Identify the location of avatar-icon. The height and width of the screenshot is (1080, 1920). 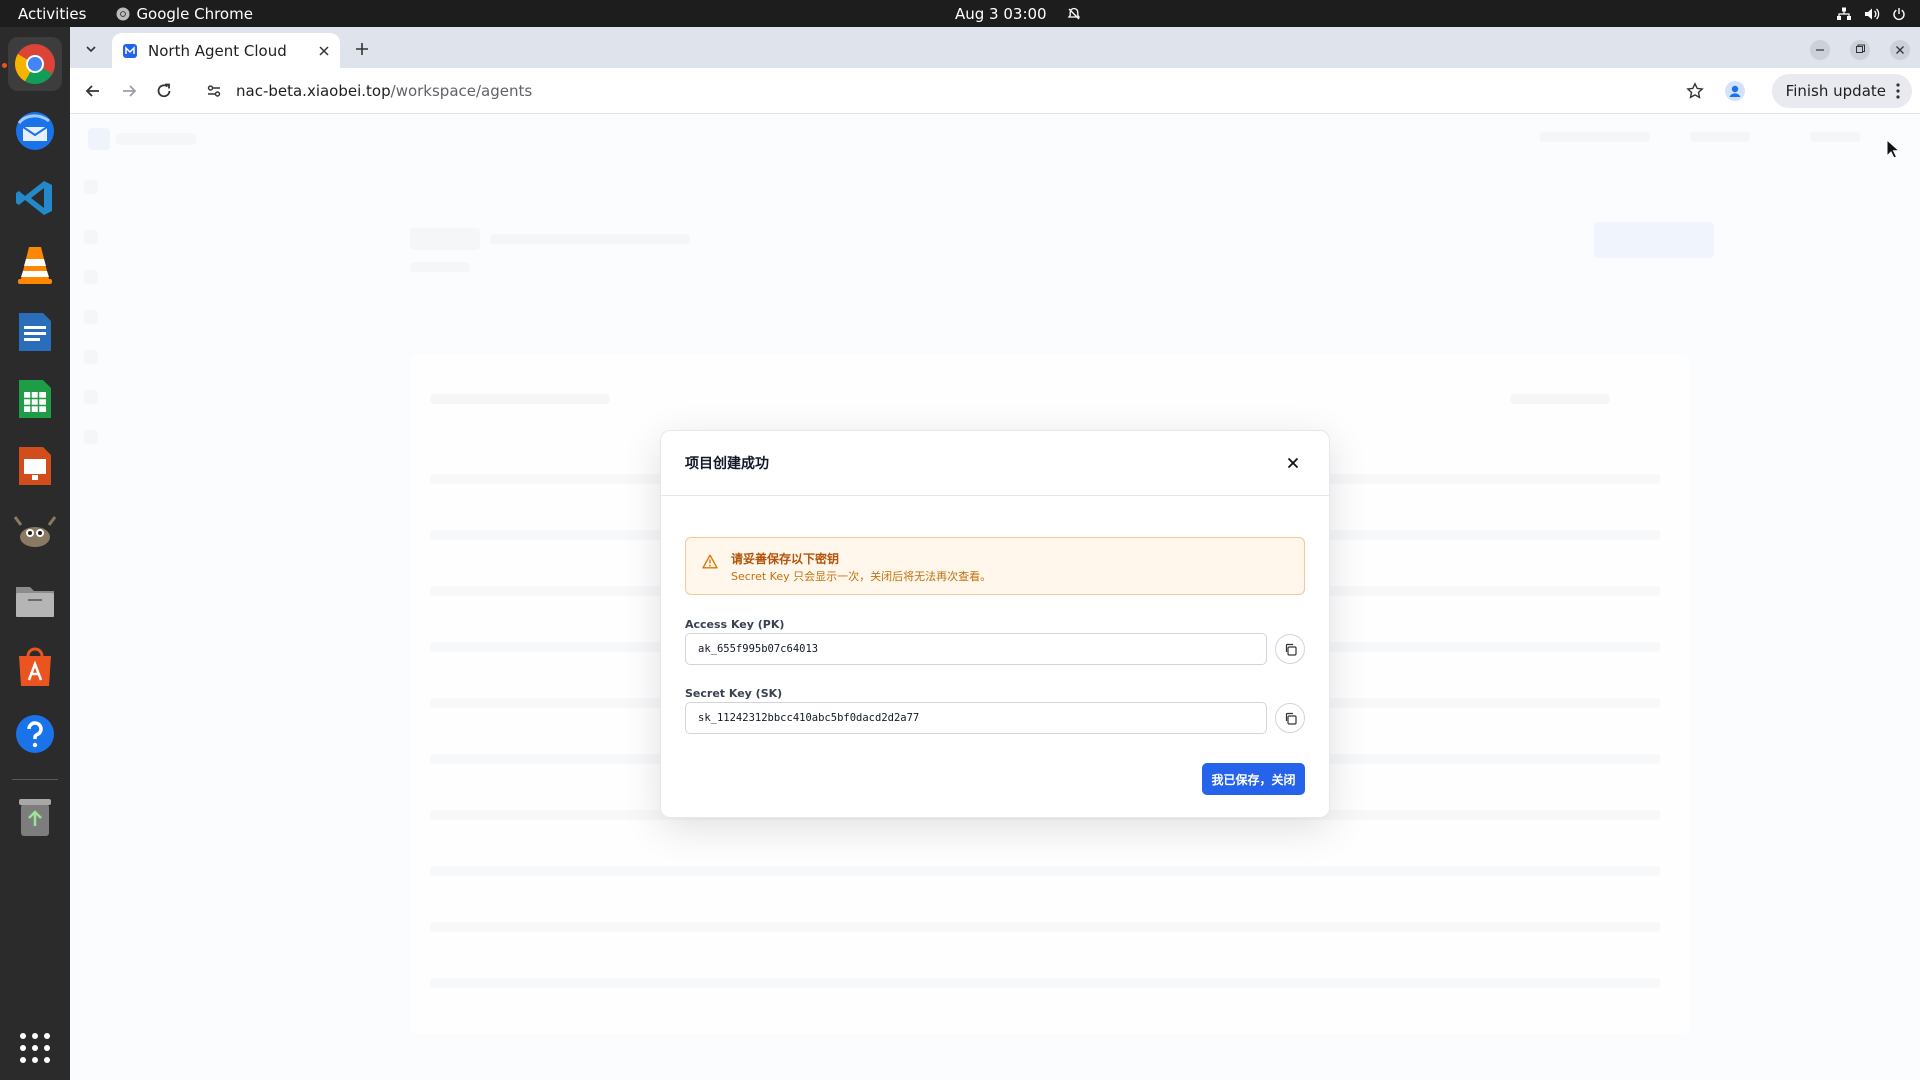
(1735, 91).